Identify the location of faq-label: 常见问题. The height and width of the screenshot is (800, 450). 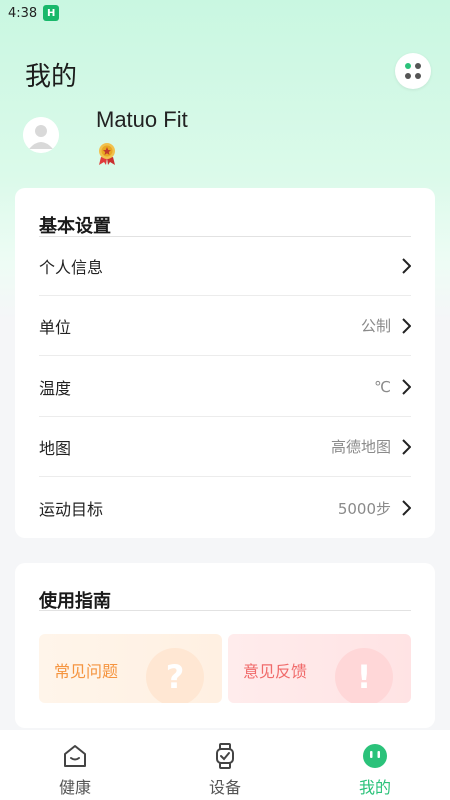
(86, 671).